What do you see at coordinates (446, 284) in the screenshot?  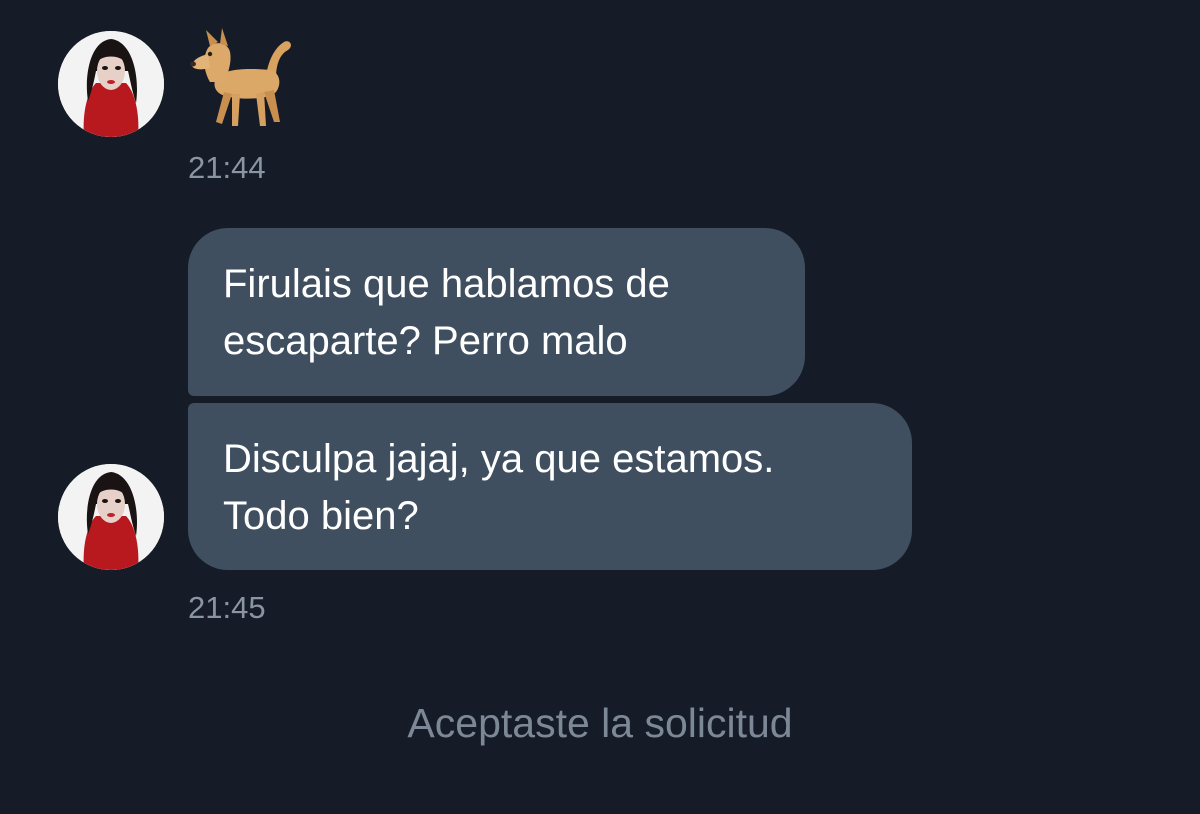 I see `message-text-line: Firulais que hablamos de` at bounding box center [446, 284].